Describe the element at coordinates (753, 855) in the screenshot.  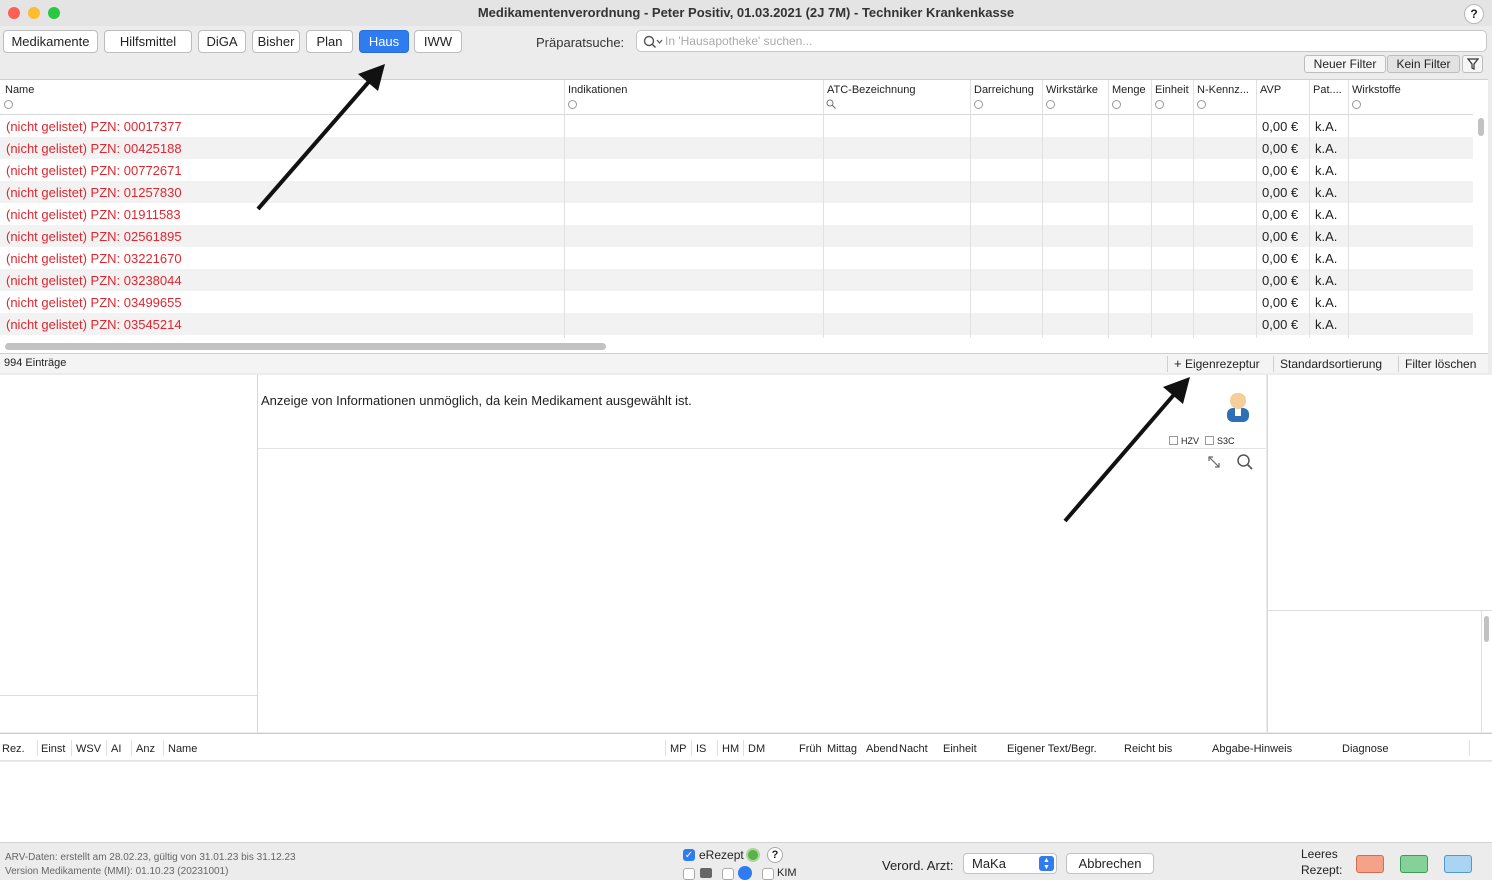
I see `status-light-icon` at that location.